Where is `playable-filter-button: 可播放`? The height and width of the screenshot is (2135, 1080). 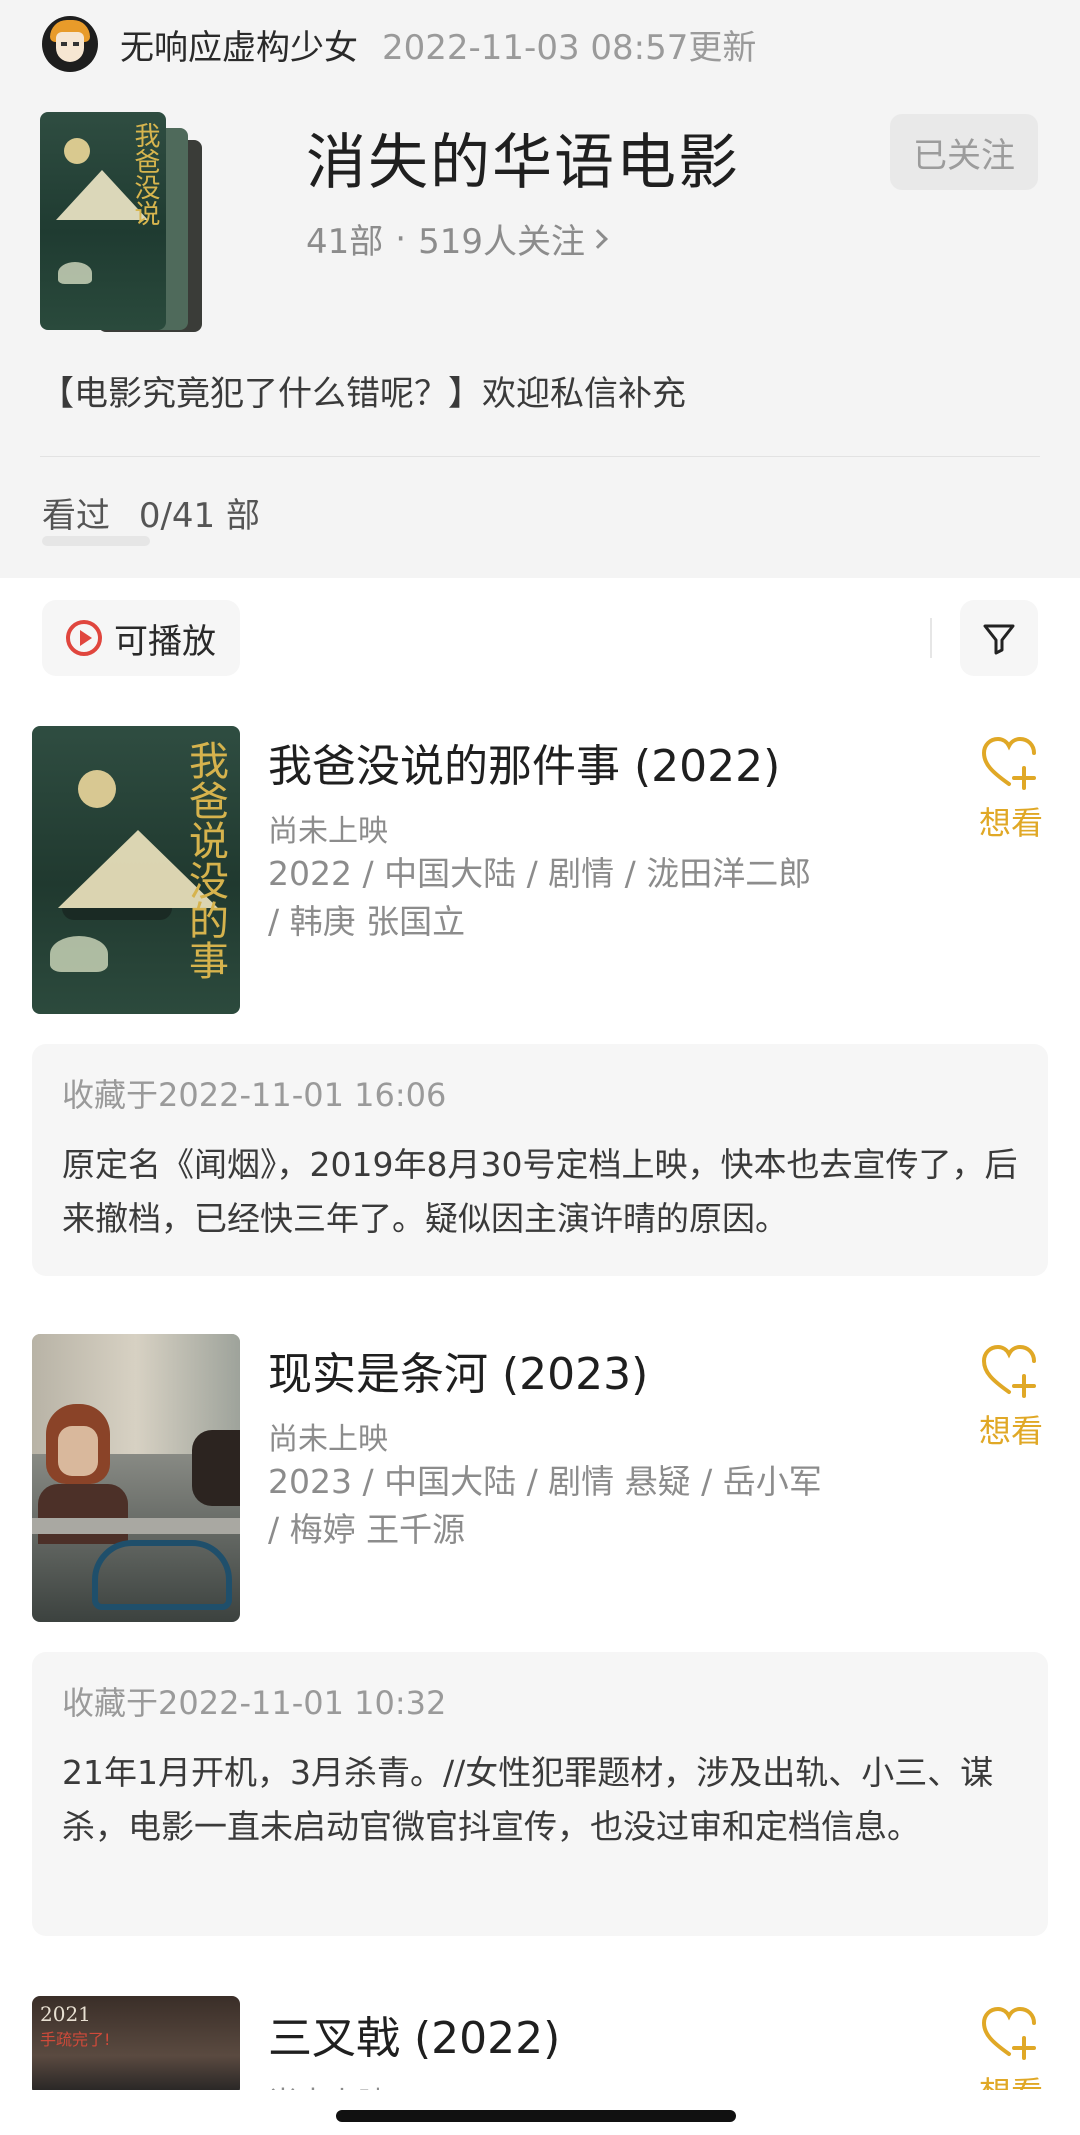
playable-filter-button: 可播放 is located at coordinates (141, 638).